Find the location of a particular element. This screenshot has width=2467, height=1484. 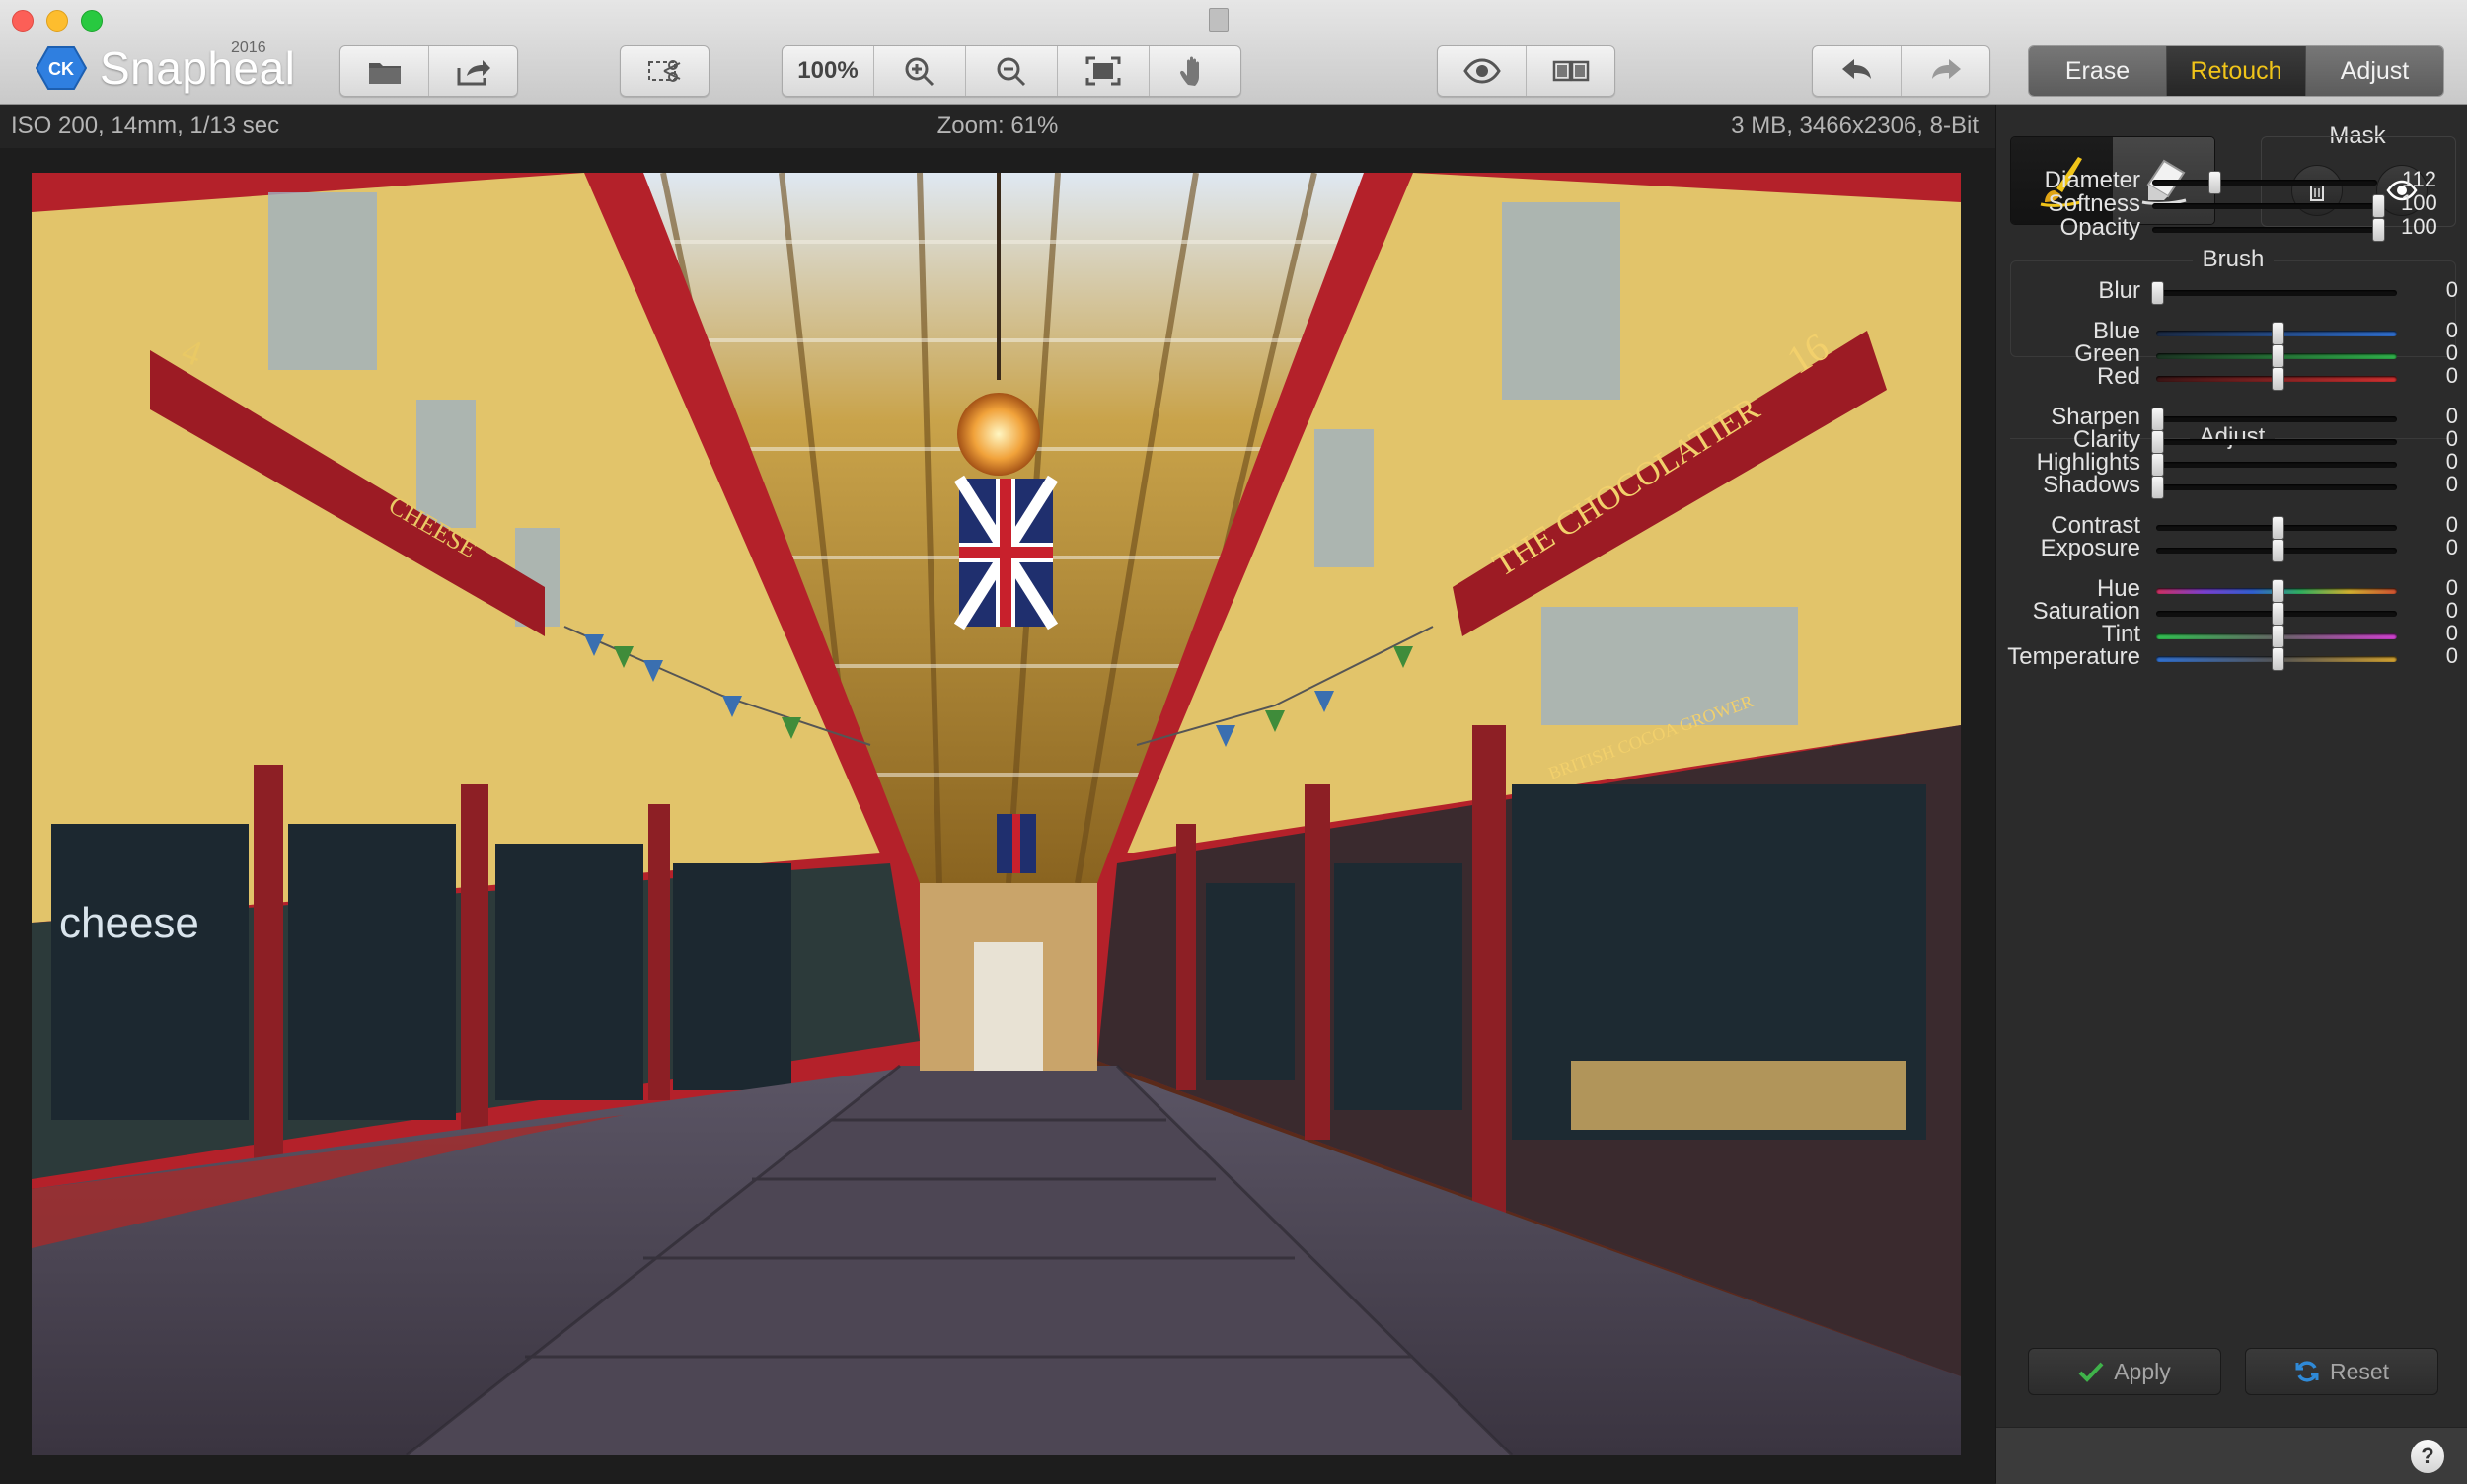

fit-screen-icon is located at coordinates (1103, 71).